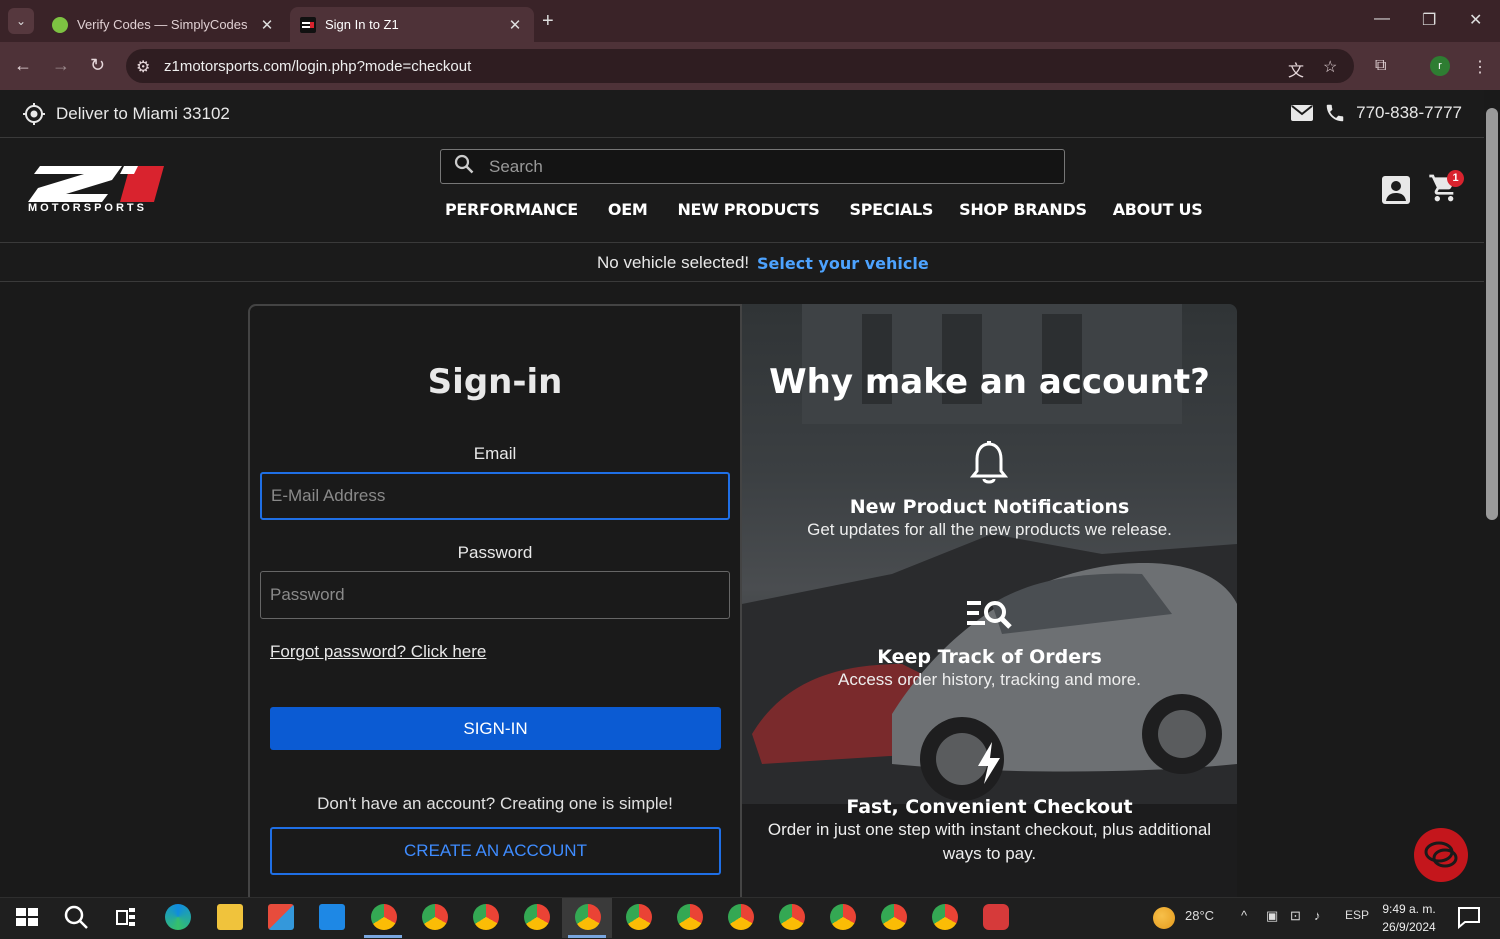  I want to click on mail-icon, so click(332, 917).